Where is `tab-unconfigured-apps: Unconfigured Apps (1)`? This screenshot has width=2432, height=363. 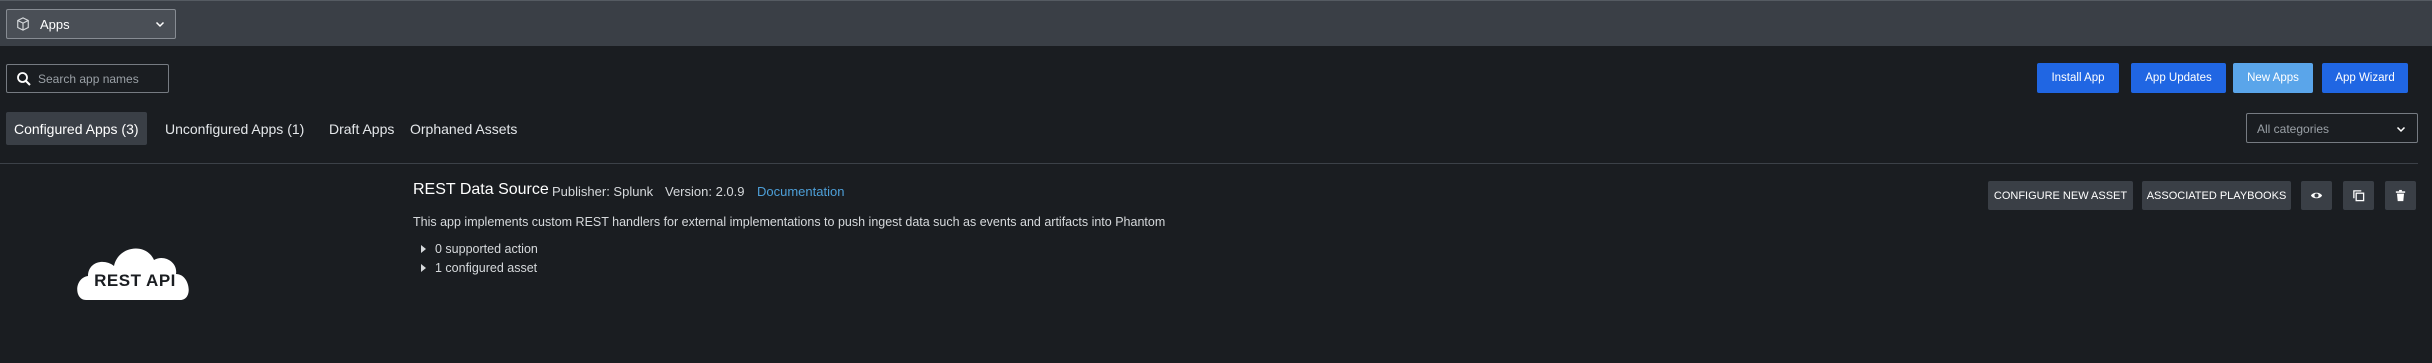 tab-unconfigured-apps: Unconfigured Apps (1) is located at coordinates (234, 128).